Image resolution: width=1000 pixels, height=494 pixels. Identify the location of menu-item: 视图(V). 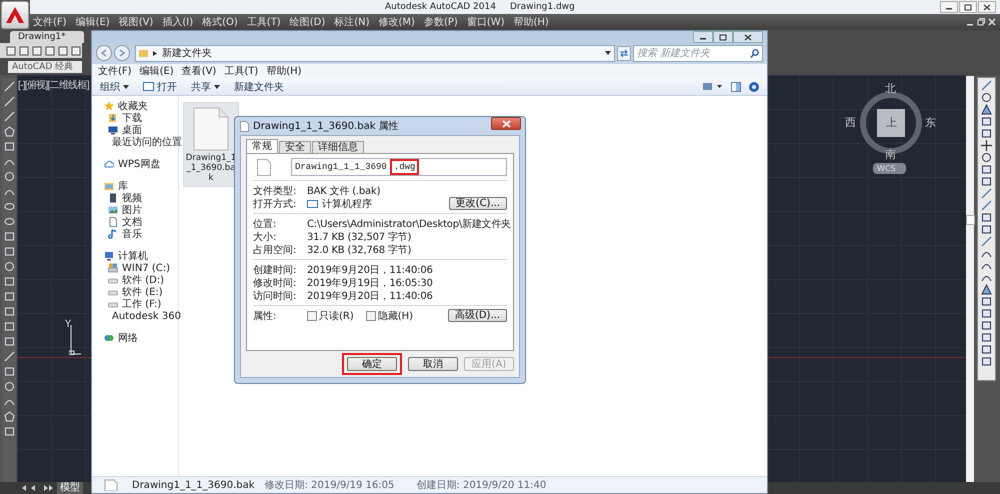
(136, 22).